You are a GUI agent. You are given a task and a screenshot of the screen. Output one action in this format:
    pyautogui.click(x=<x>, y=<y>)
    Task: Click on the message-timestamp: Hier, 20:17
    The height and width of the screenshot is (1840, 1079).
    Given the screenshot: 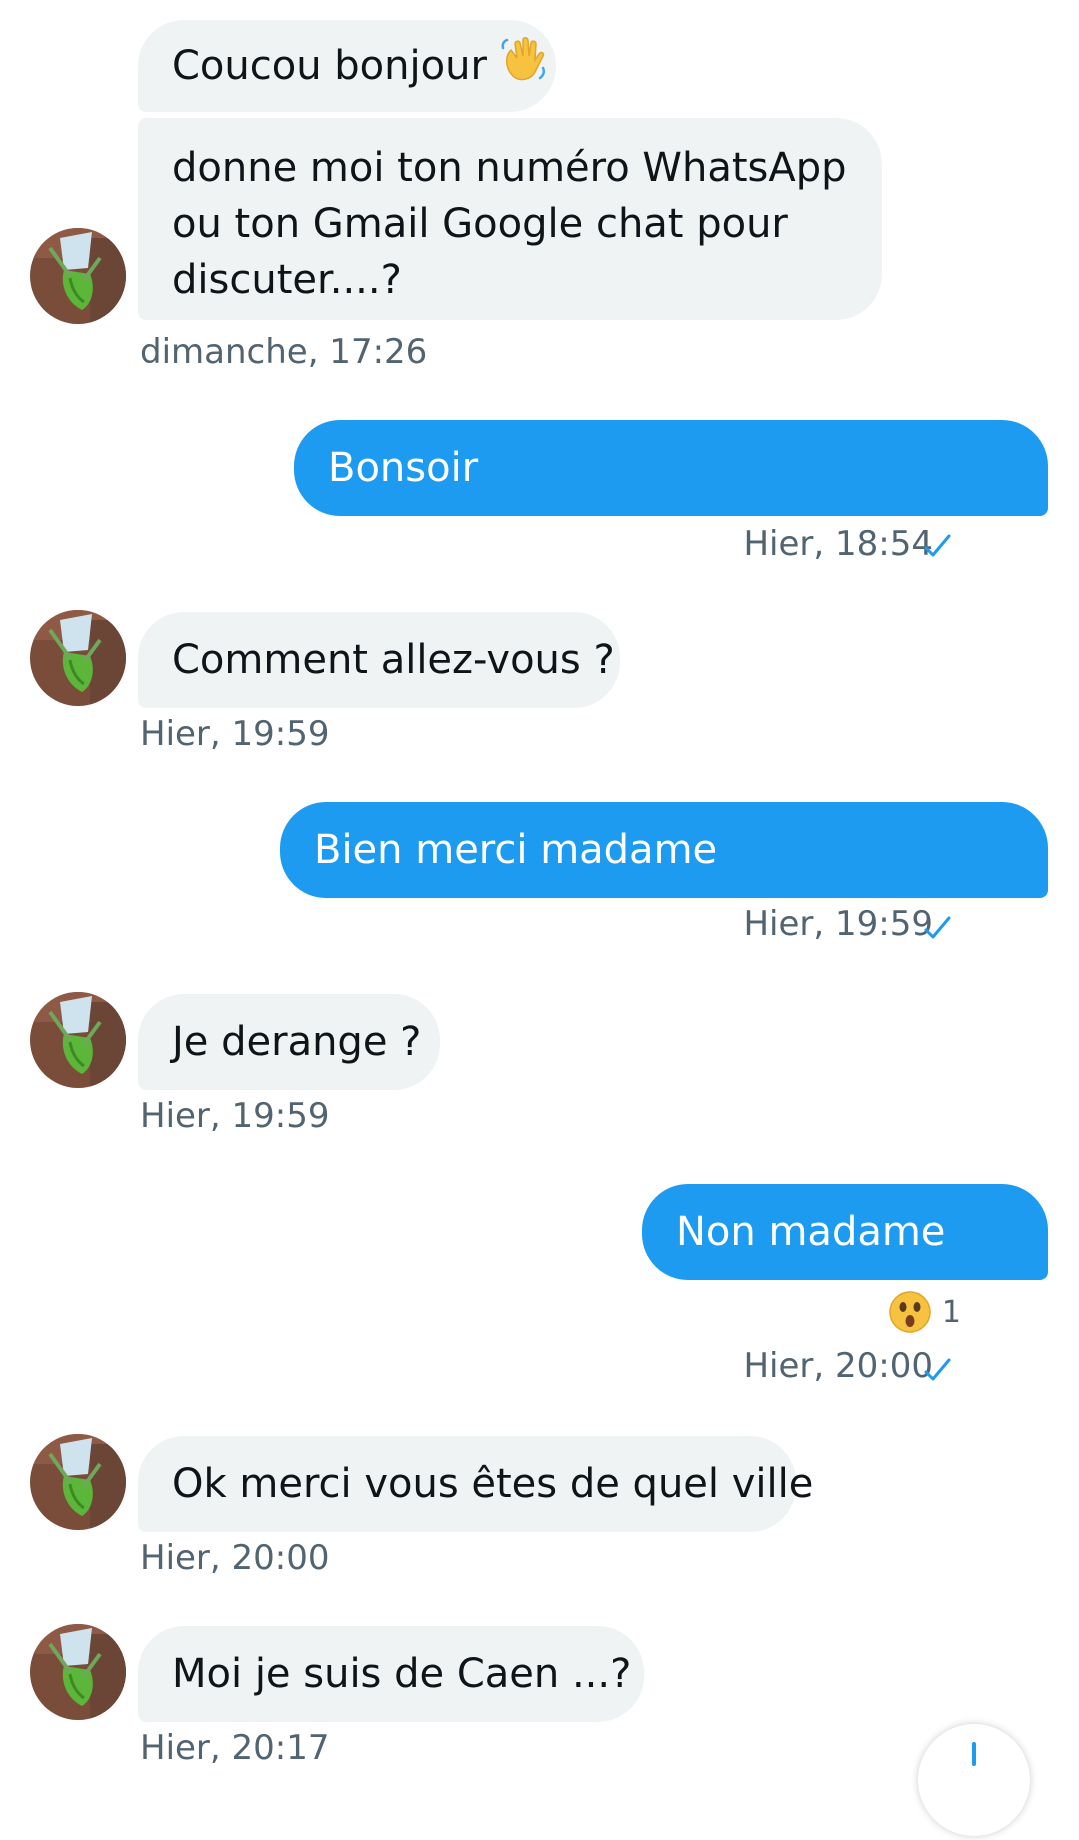 What is the action you would take?
    pyautogui.click(x=235, y=1748)
    